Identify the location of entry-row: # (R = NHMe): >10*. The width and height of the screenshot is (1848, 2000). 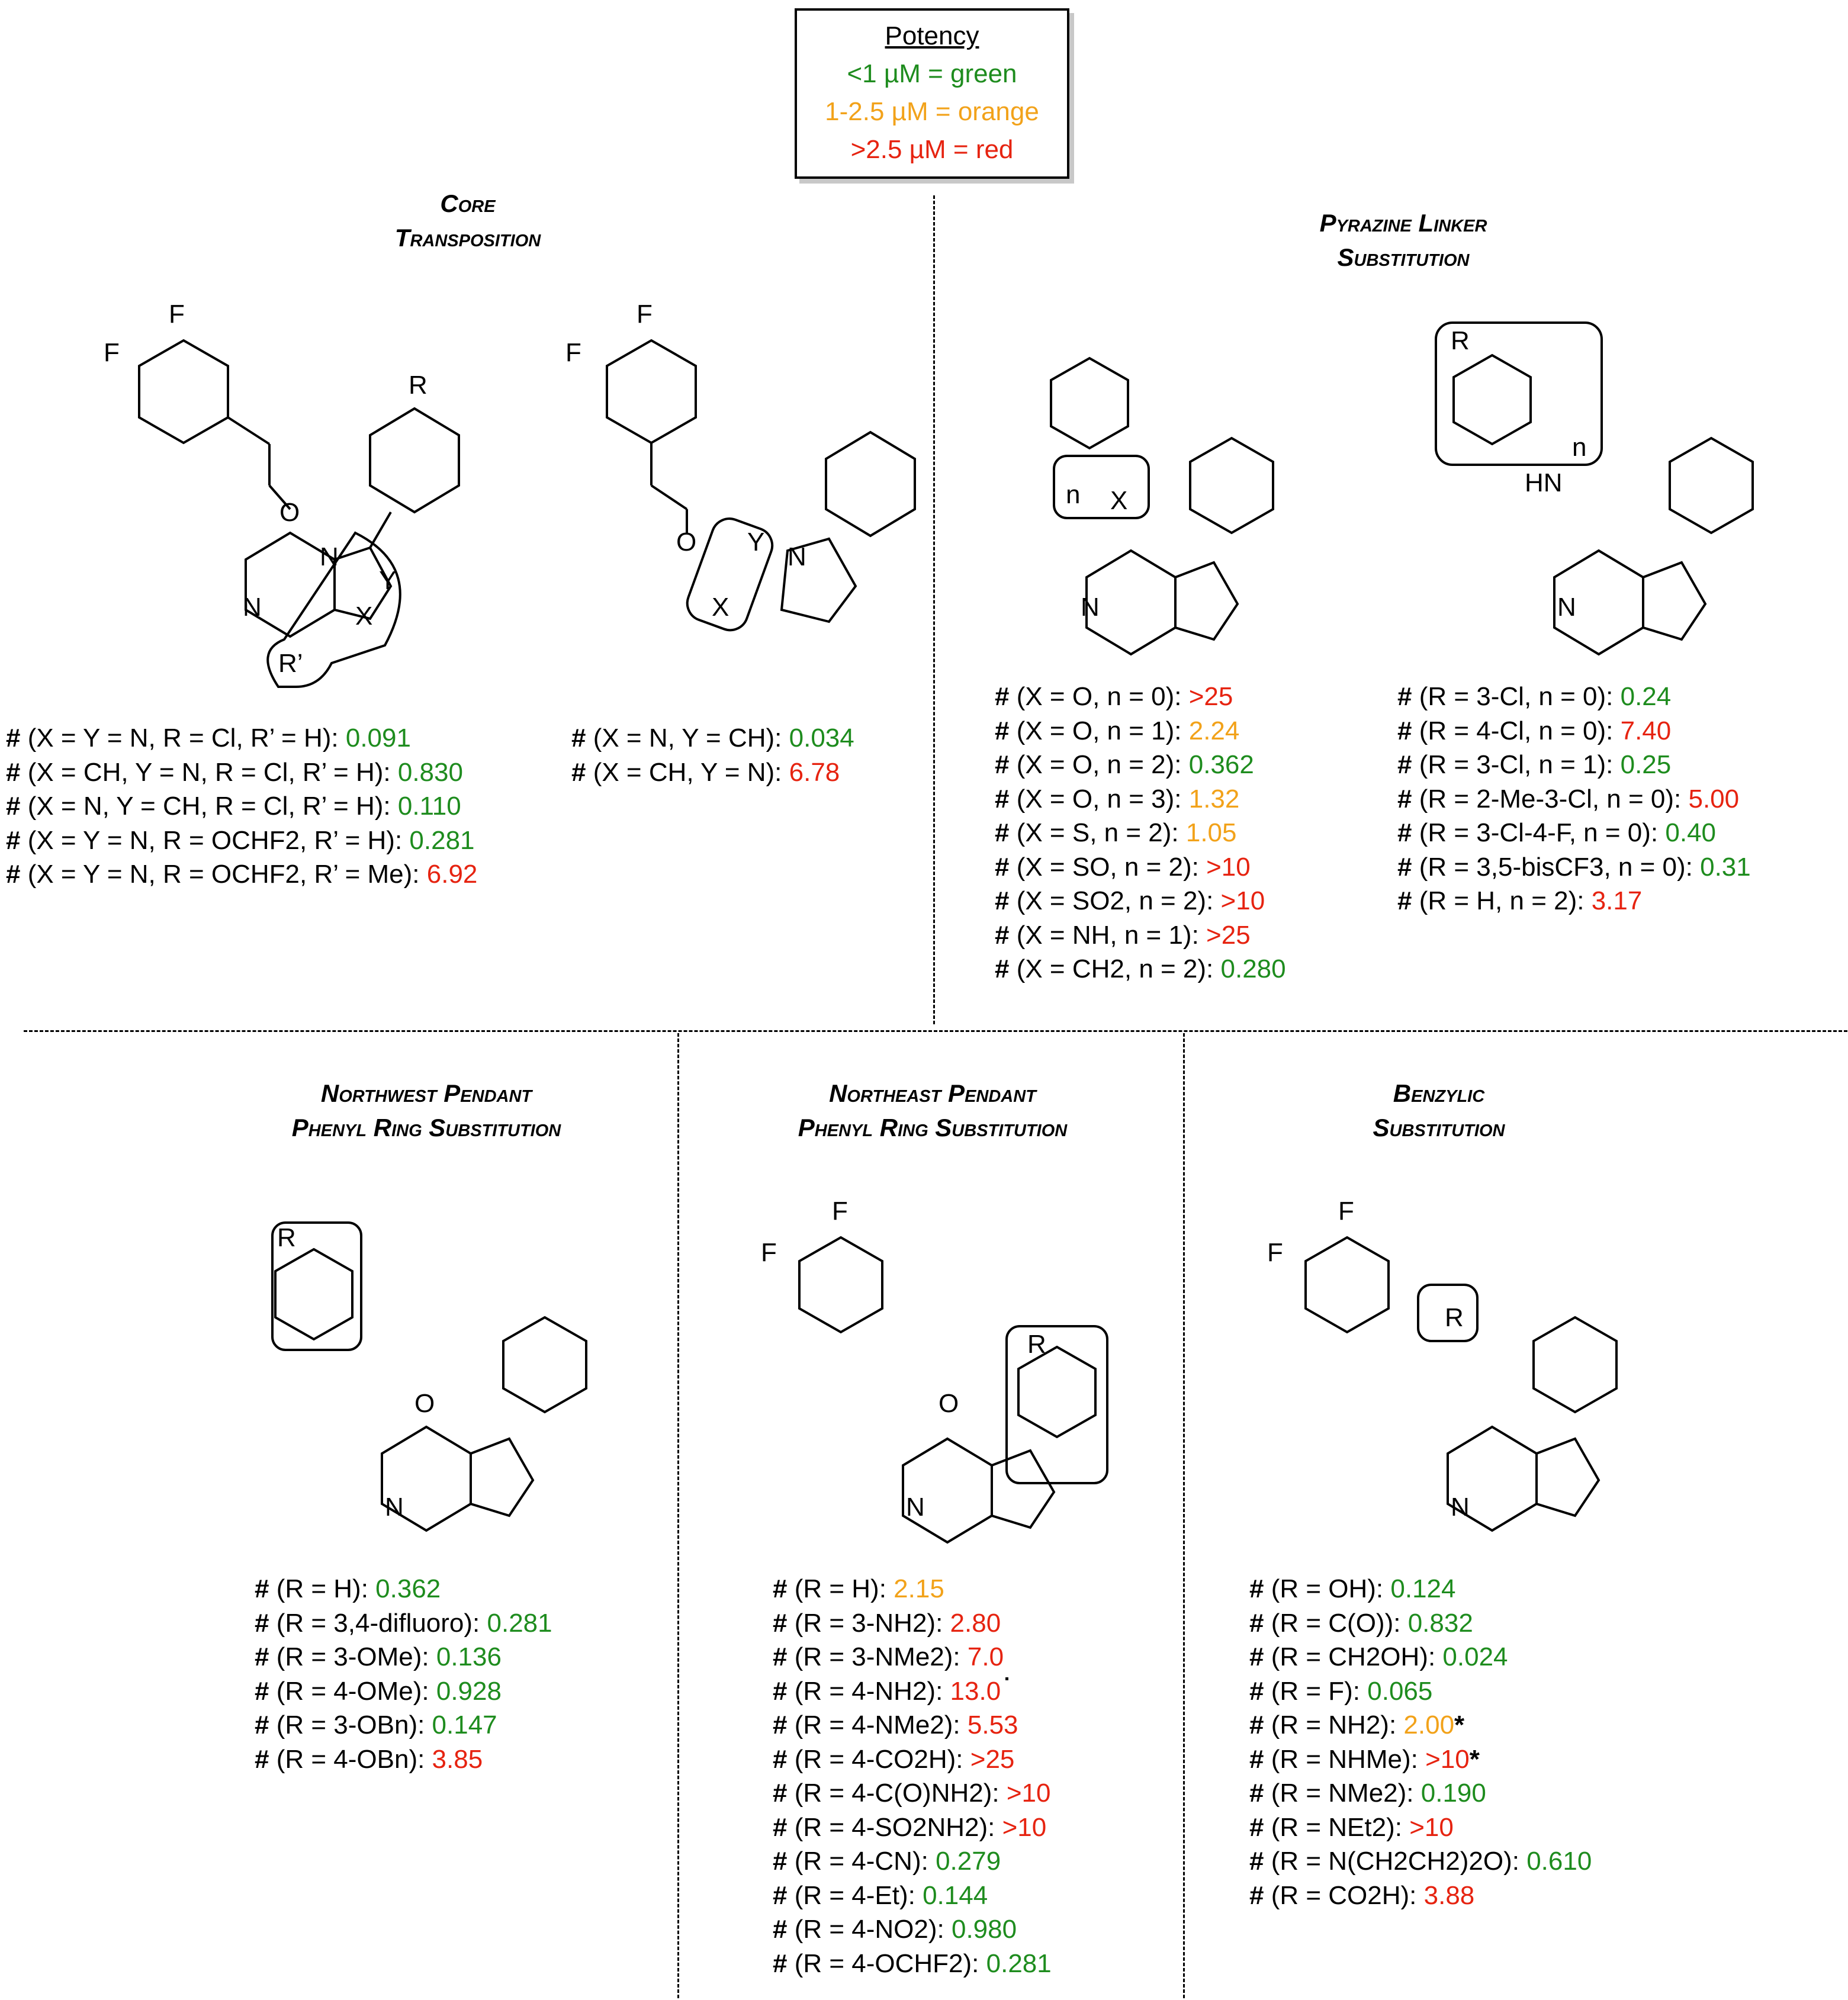
(1421, 1760).